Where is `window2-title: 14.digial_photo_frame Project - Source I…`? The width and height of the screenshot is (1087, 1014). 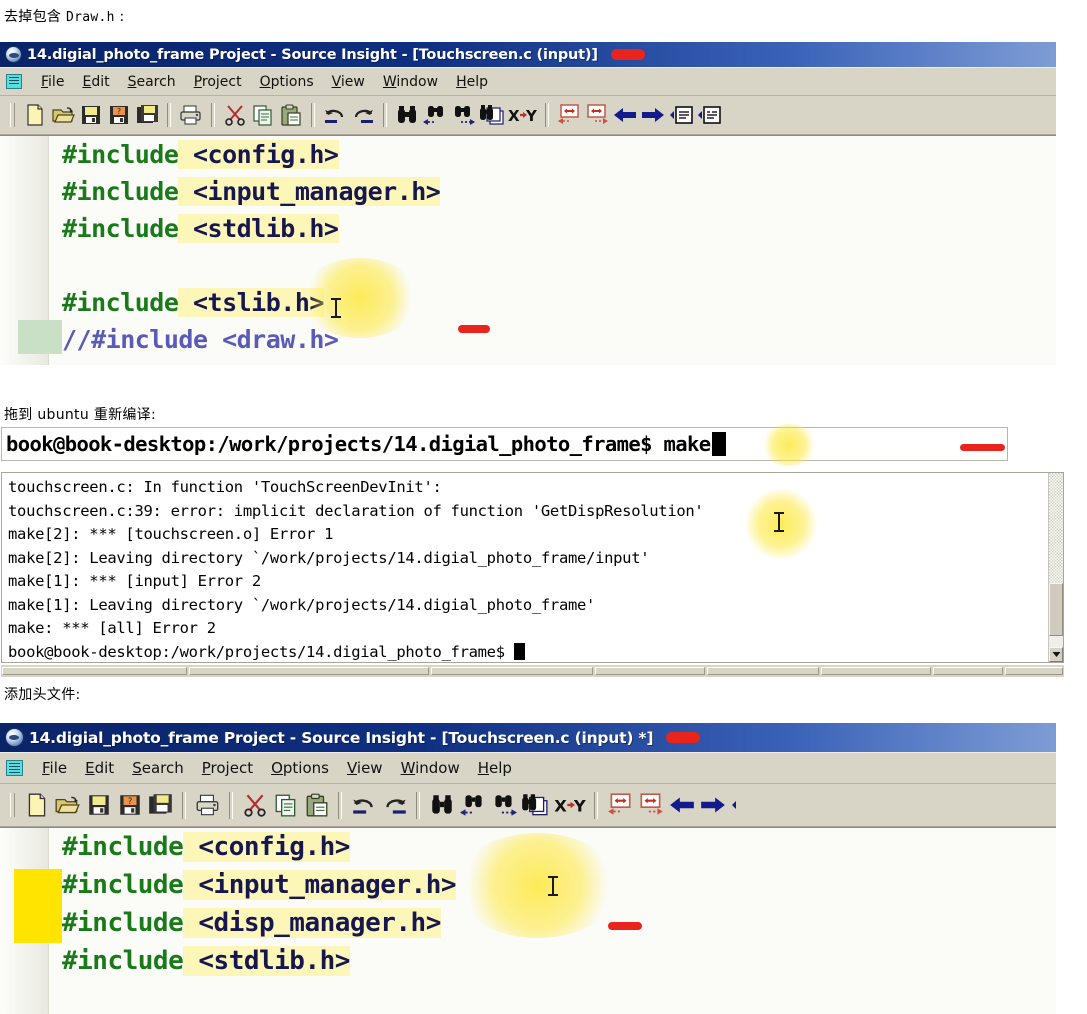 window2-title: 14.digial_photo_frame Project - Source I… is located at coordinates (341, 737).